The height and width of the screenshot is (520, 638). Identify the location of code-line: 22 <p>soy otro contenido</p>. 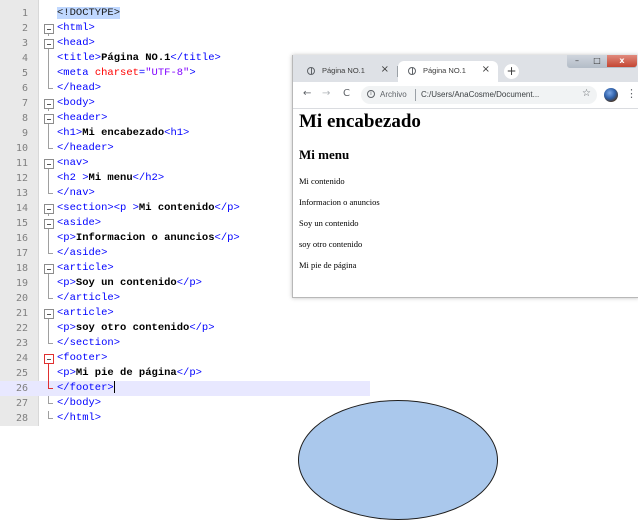
(185, 328).